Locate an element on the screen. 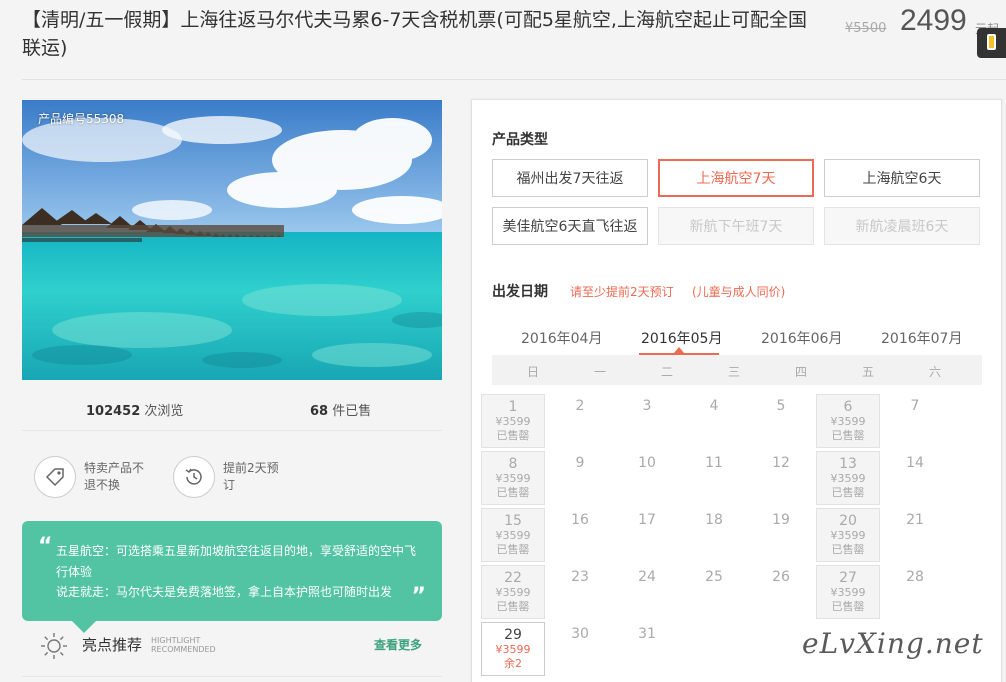  day-number: 19 is located at coordinates (781, 520).